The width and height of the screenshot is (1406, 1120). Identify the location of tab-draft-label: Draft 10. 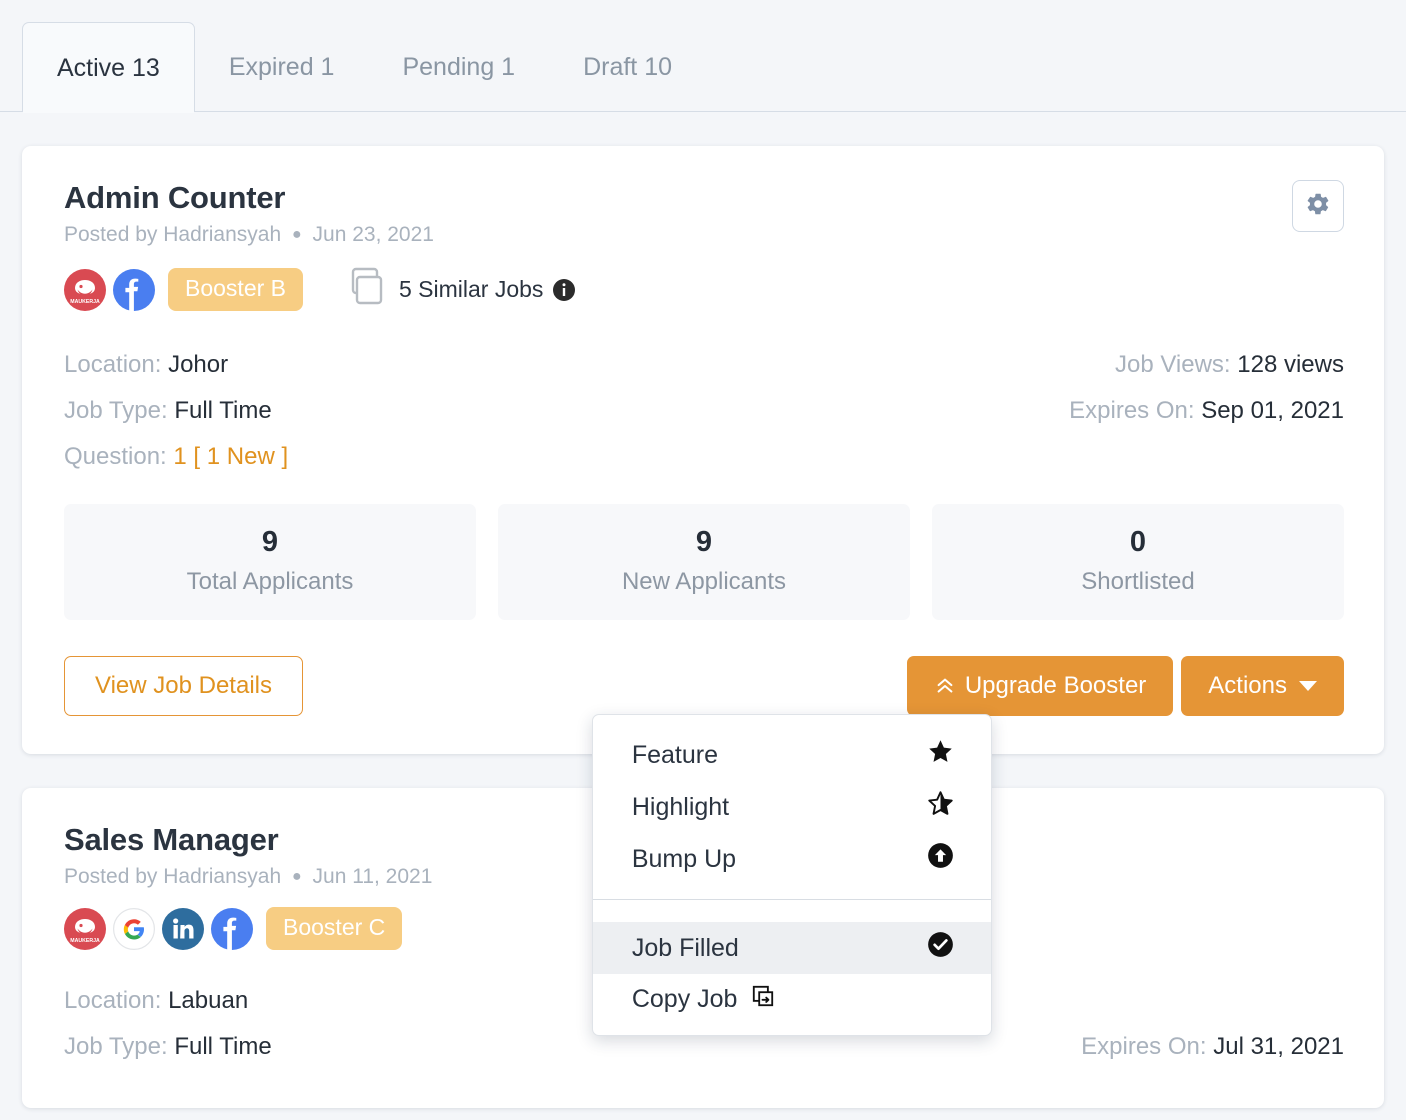
(628, 67).